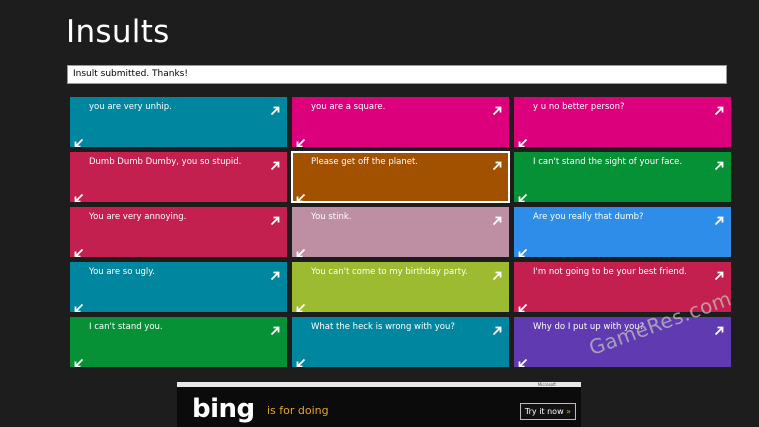 This screenshot has height=427, width=759. I want to click on insult-tile: Please get off the planet., so click(400, 177).